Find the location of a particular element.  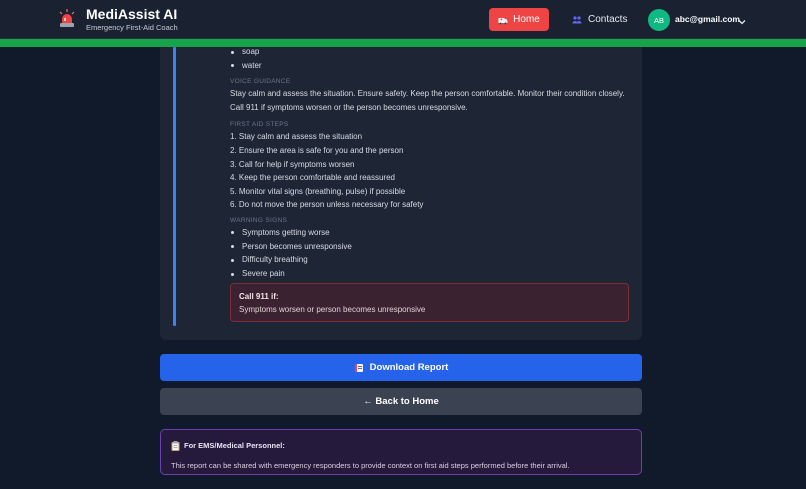

download-report-button: Download Report is located at coordinates (401, 367).